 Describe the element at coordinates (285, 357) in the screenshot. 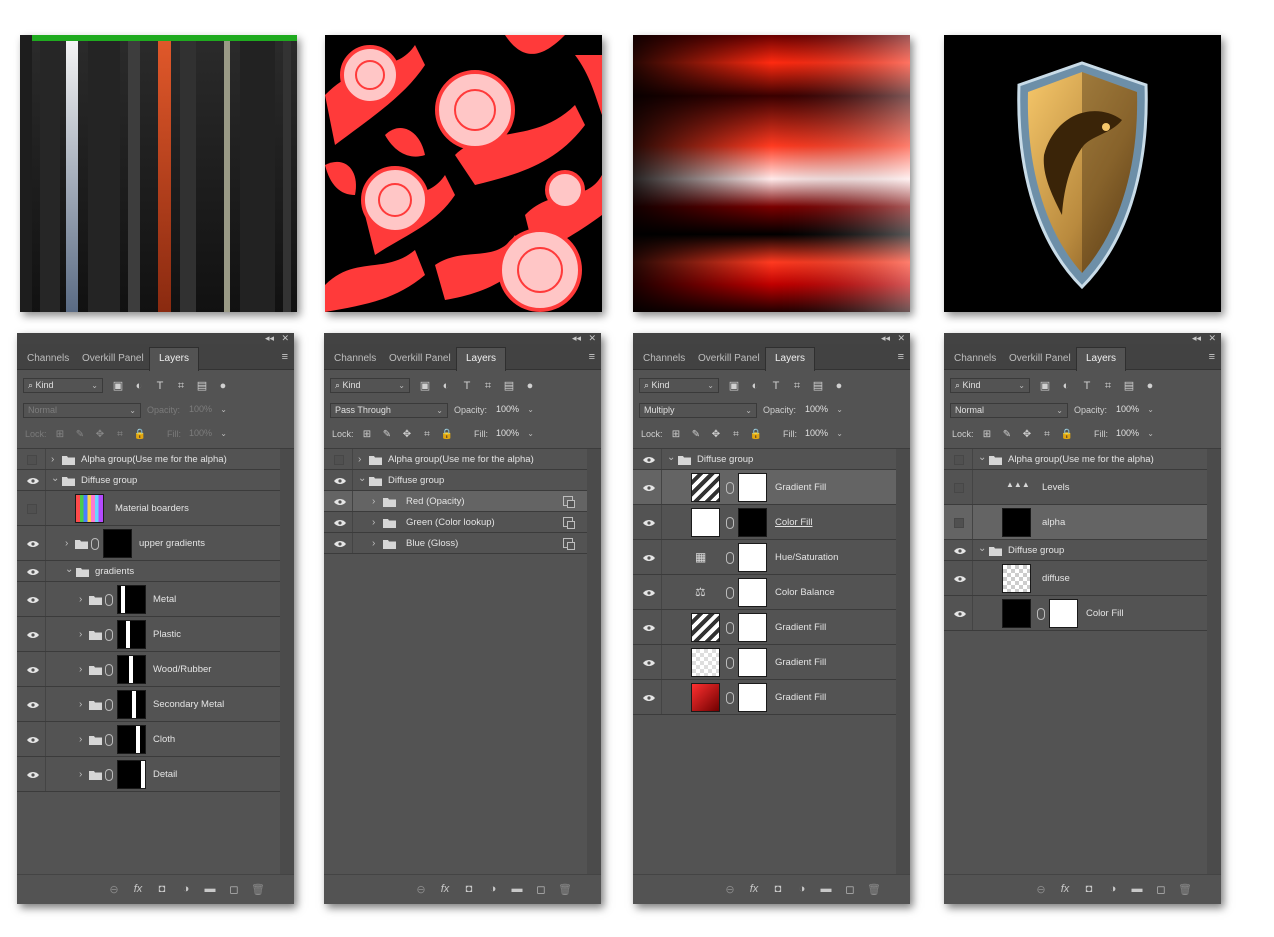

I see `panel-menu-icon: ≡` at that location.